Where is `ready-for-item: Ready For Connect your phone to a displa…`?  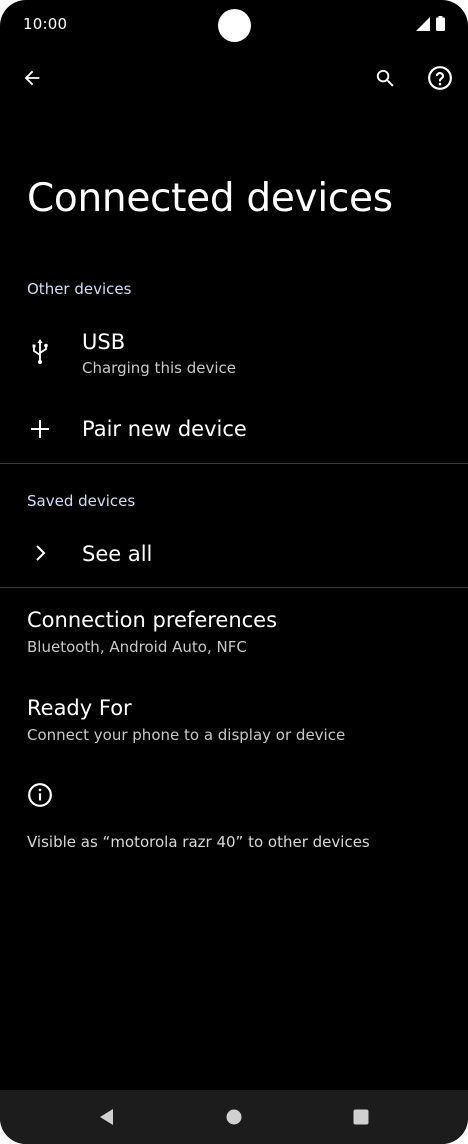
ready-for-item: Ready For Connect your phone to a displa… is located at coordinates (234, 721).